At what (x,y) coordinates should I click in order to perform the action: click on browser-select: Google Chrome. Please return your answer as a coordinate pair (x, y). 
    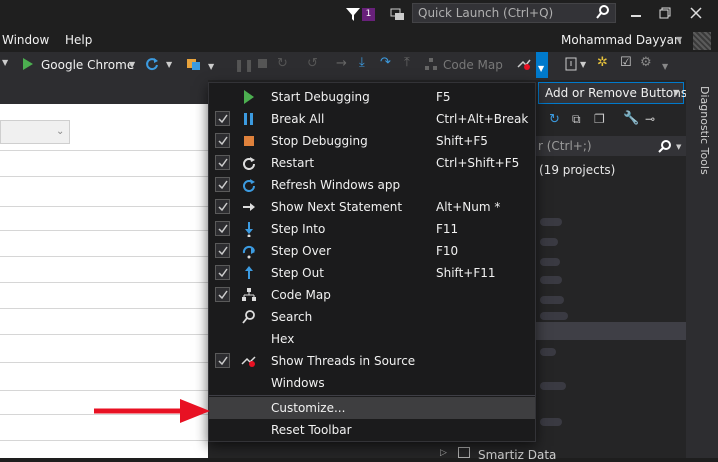
    Looking at the image, I should click on (87, 65).